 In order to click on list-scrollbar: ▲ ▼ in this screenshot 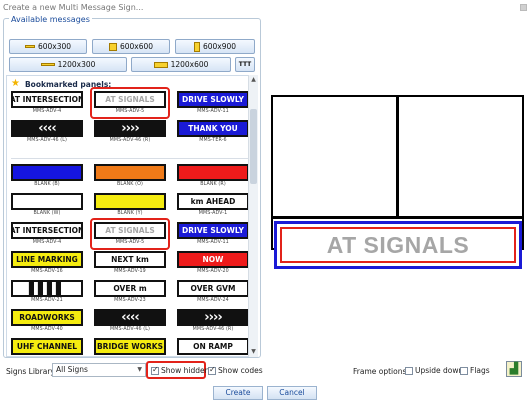, I will do `click(253, 216)`.